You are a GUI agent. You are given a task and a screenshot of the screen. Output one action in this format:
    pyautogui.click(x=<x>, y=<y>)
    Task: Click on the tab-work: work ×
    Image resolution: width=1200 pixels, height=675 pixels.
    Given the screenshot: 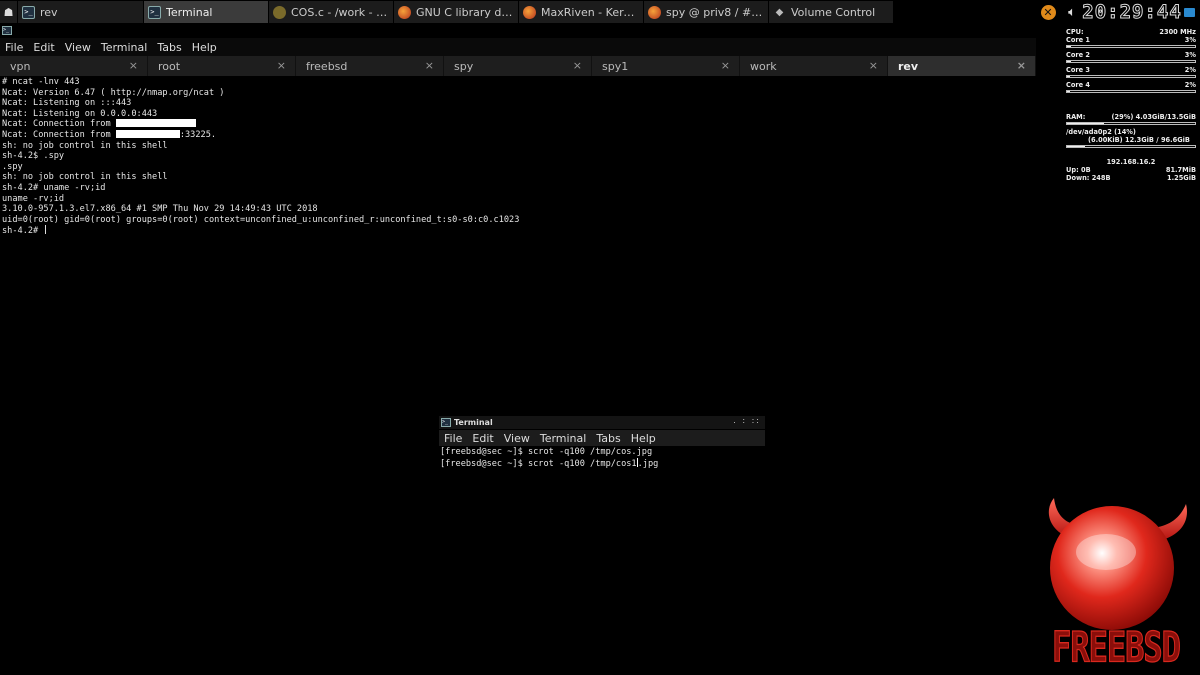 What is the action you would take?
    pyautogui.click(x=814, y=66)
    